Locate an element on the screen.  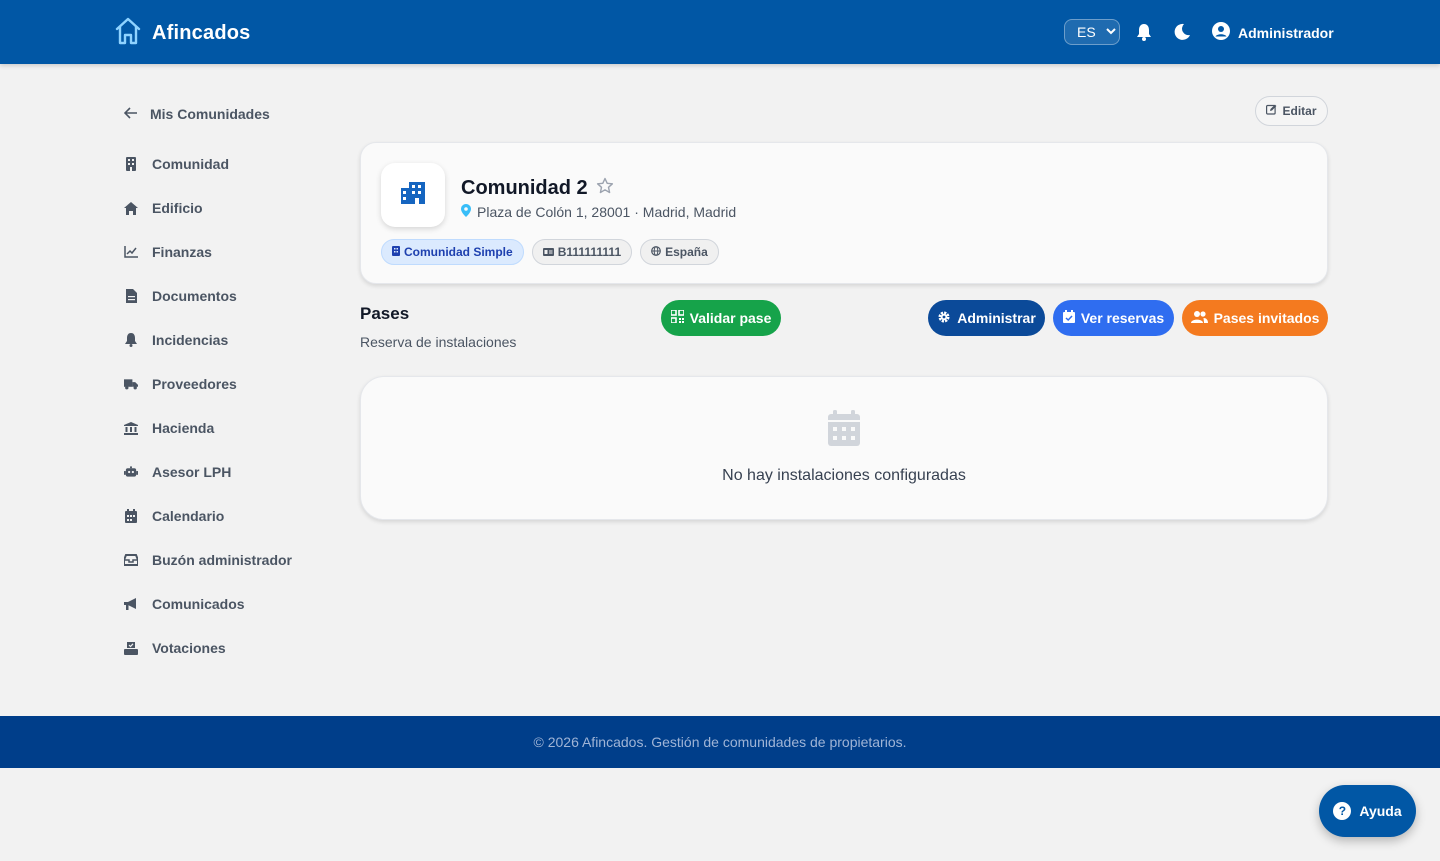
community-type-label: Comunidad Simple is located at coordinates (458, 252).